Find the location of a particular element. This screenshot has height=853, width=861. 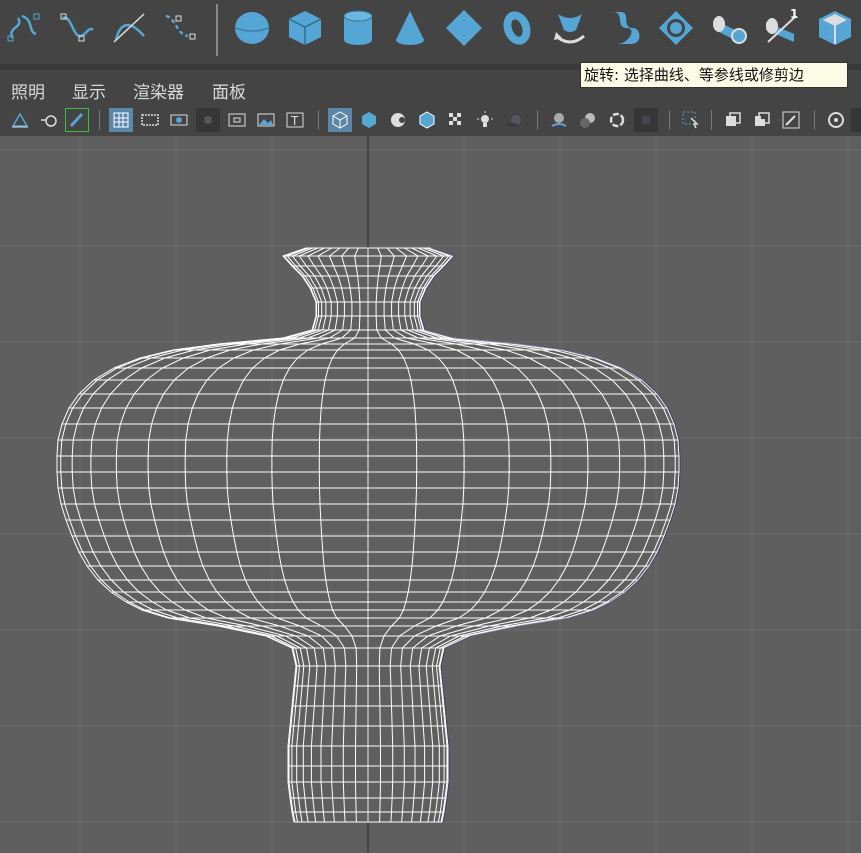

cv-curve-icon is located at coordinates (24, 28).